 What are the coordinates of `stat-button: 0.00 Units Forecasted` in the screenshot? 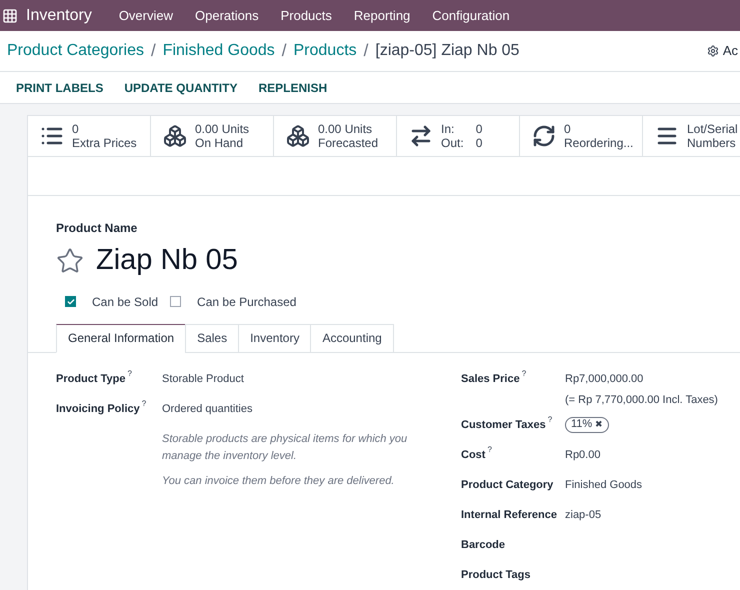 It's located at (335, 136).